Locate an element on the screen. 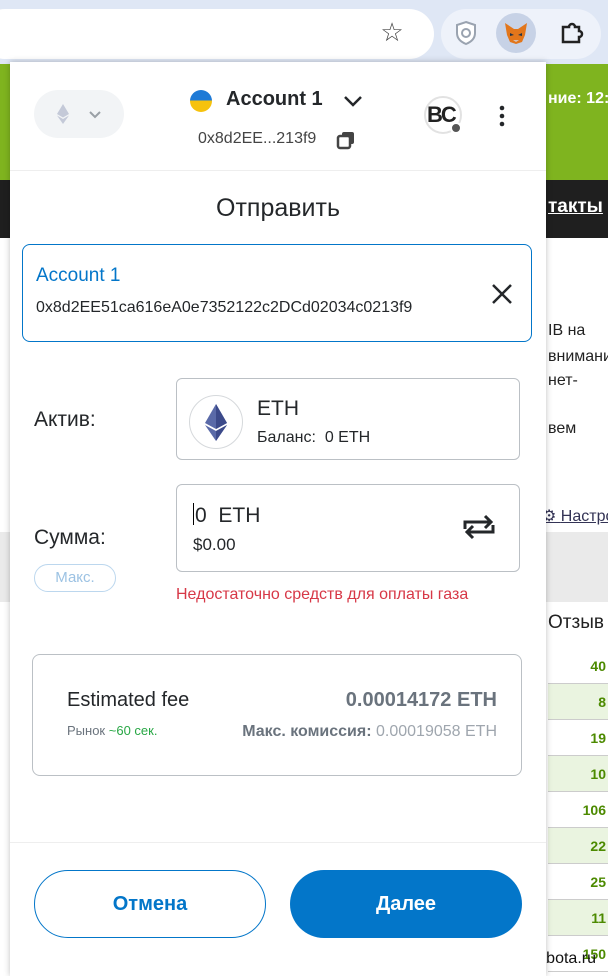  fee-max: Макс. комиссия: 0.00019058 ETH is located at coordinates (369, 732).